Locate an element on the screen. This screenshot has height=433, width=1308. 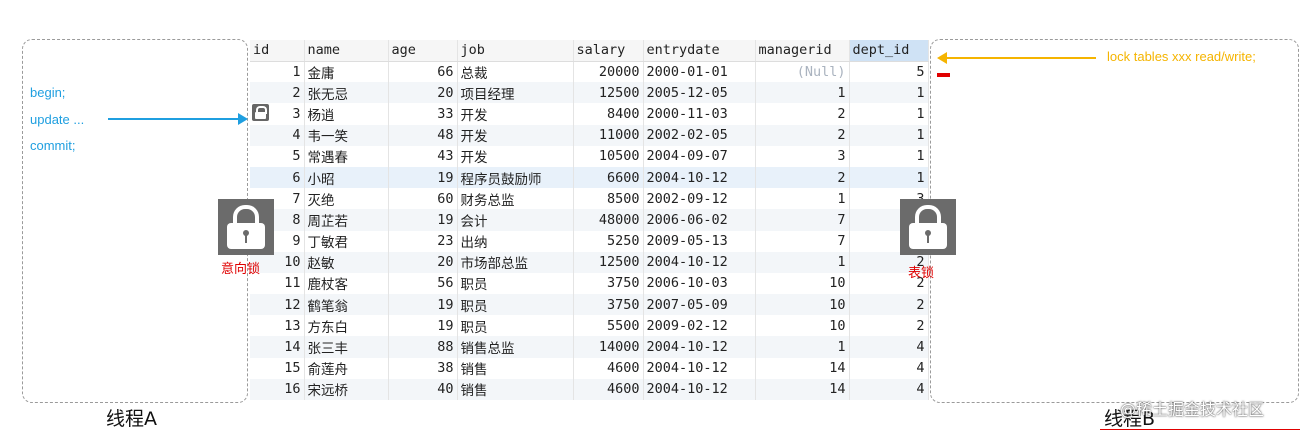
cell-job: 总裁 is located at coordinates (515, 72).